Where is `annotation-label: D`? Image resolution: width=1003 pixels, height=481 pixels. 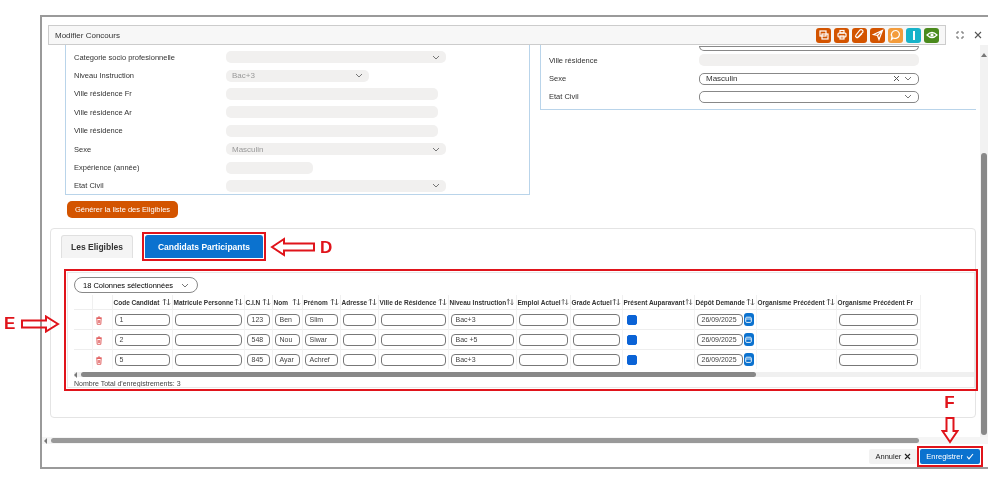 annotation-label: D is located at coordinates (326, 247).